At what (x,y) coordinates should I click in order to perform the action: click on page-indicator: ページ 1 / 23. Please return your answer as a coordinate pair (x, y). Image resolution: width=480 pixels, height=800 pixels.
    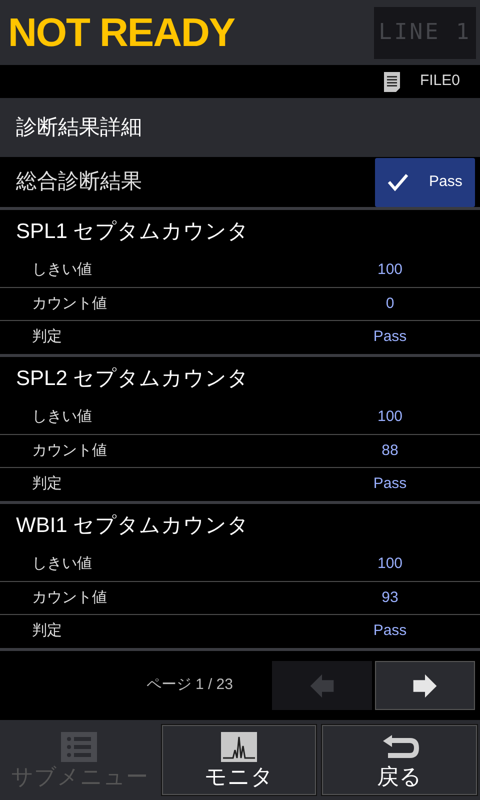
    Looking at the image, I should click on (189, 685).